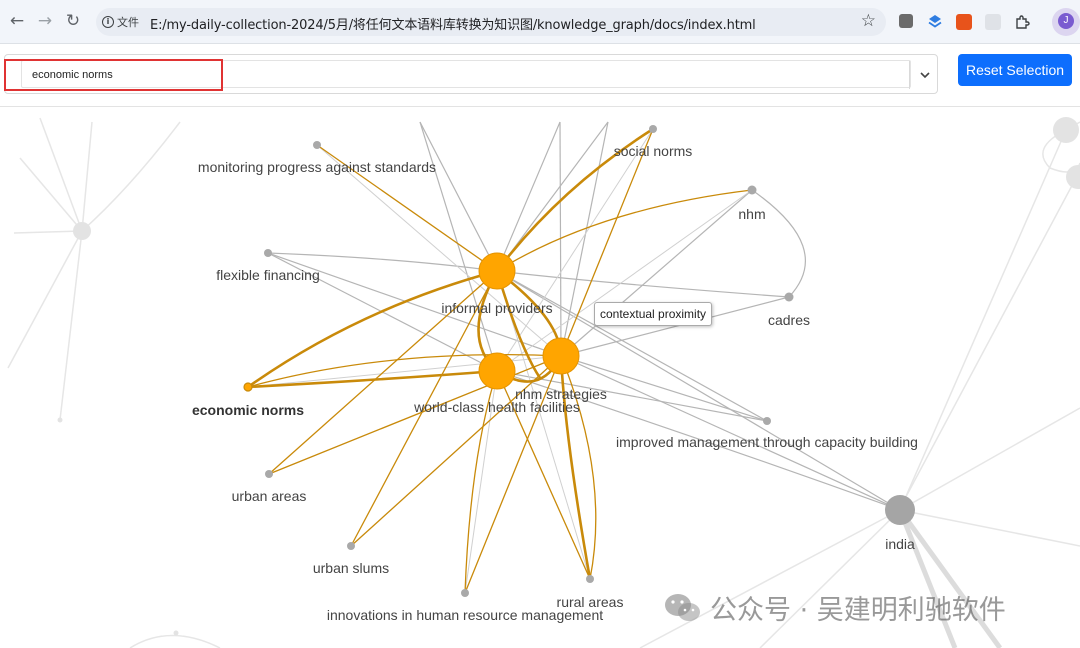 This screenshot has height=648, width=1080. I want to click on site-info-label: 文件, so click(128, 22).